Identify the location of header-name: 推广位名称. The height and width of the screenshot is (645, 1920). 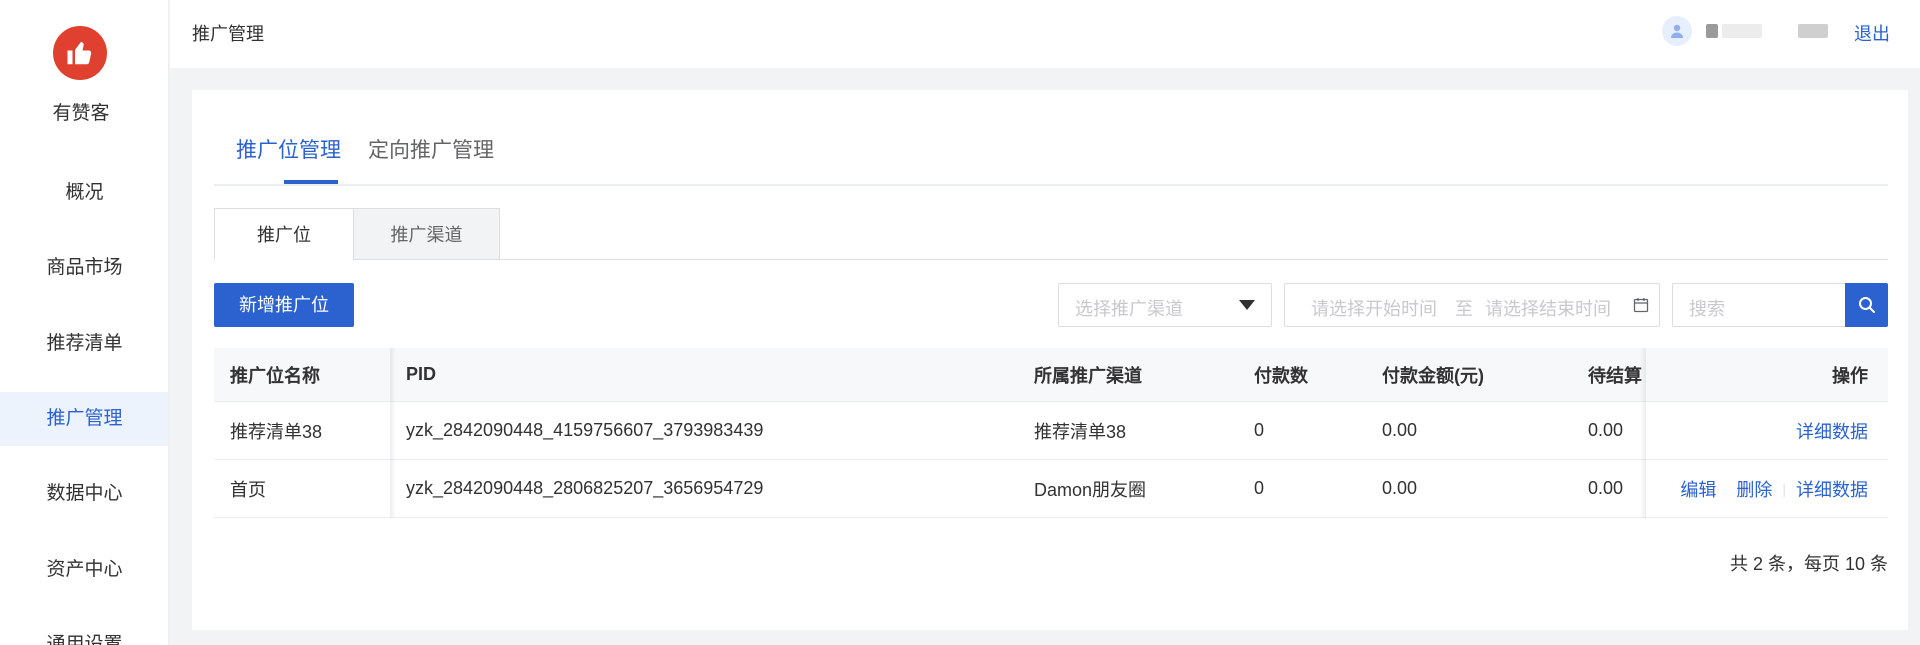
(275, 375).